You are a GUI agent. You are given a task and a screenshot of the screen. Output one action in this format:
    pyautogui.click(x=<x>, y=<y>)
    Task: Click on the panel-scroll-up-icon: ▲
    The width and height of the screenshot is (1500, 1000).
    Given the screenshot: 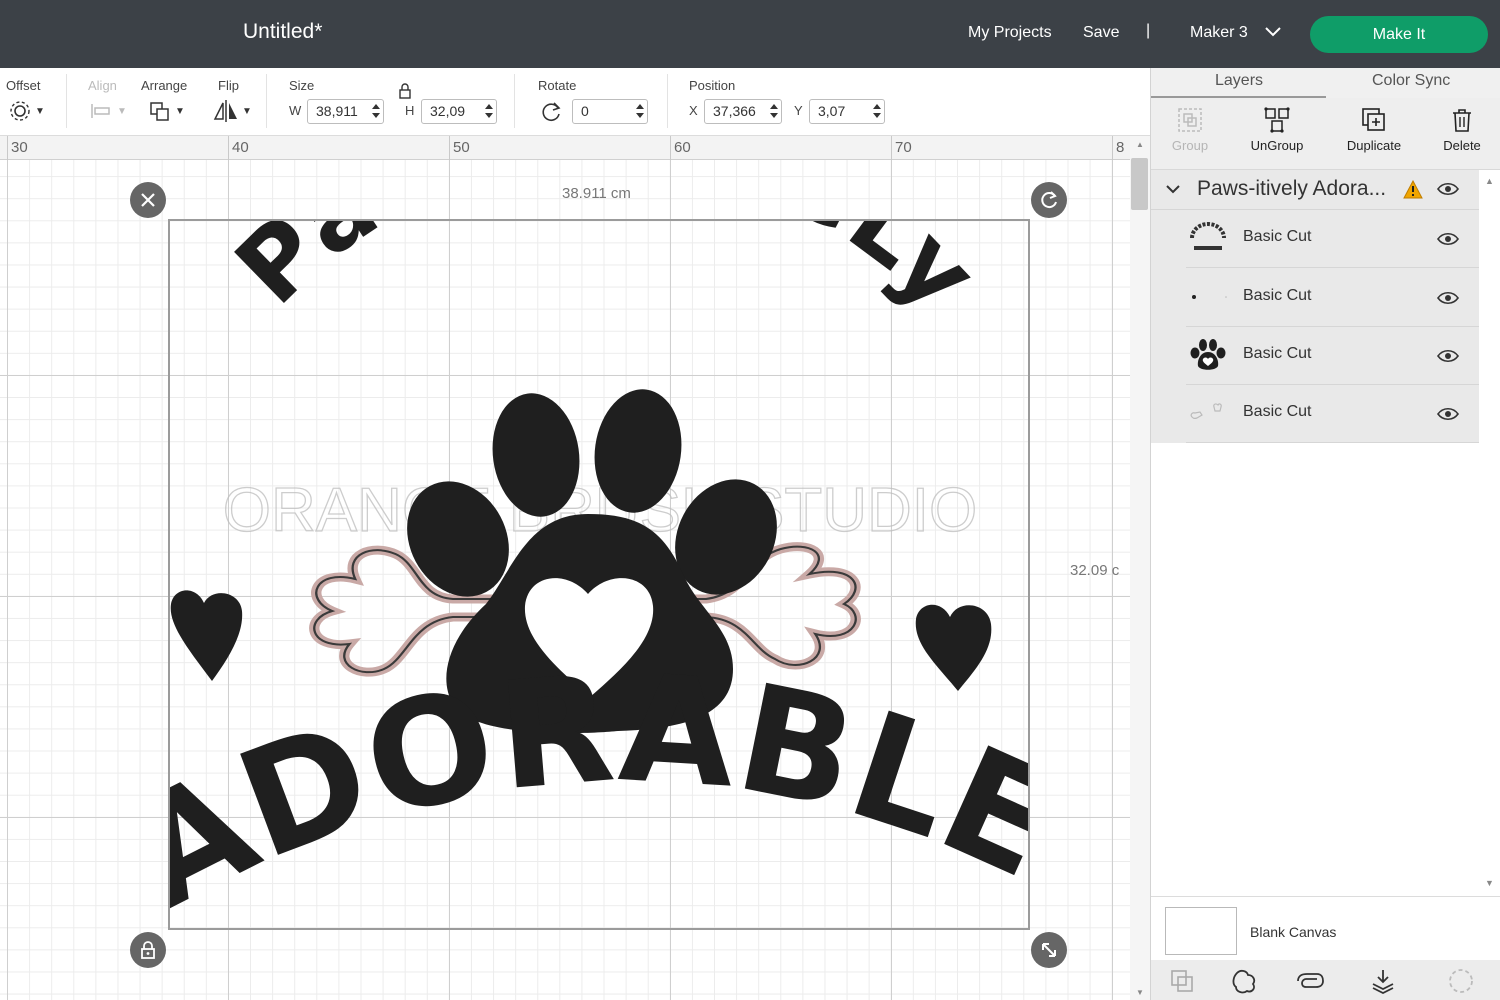 What is the action you would take?
    pyautogui.click(x=1489, y=181)
    